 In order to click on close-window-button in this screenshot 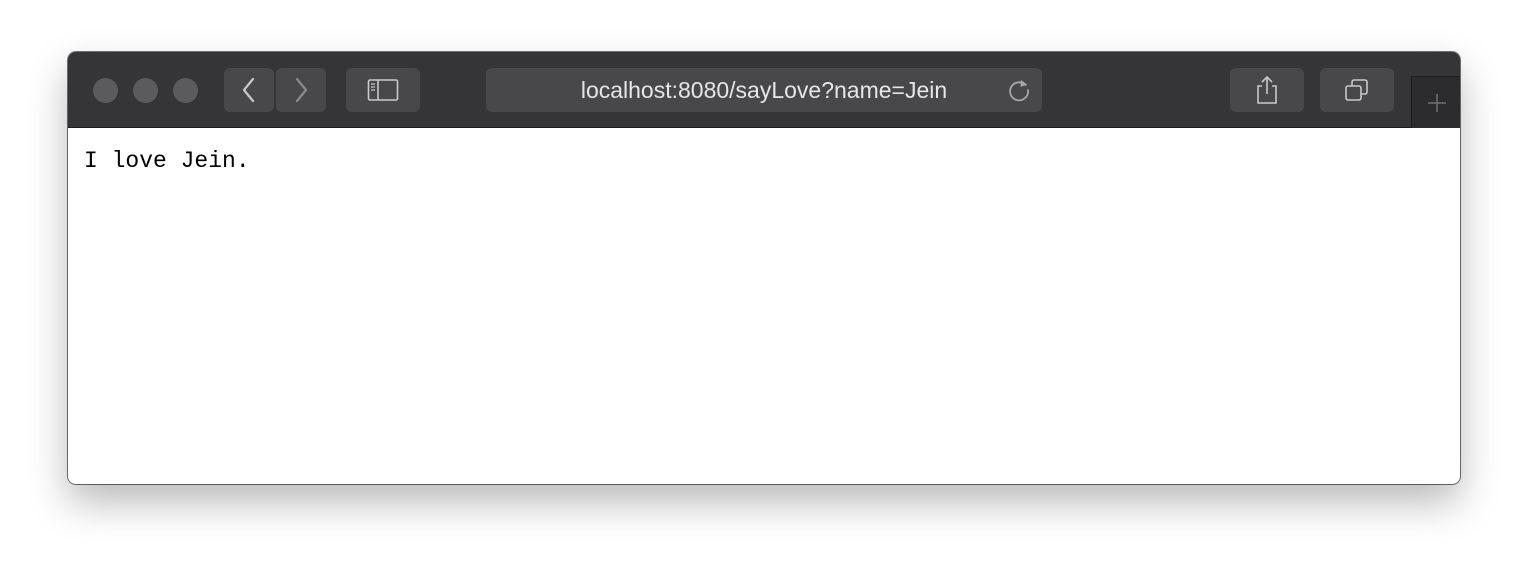, I will do `click(105, 90)`.